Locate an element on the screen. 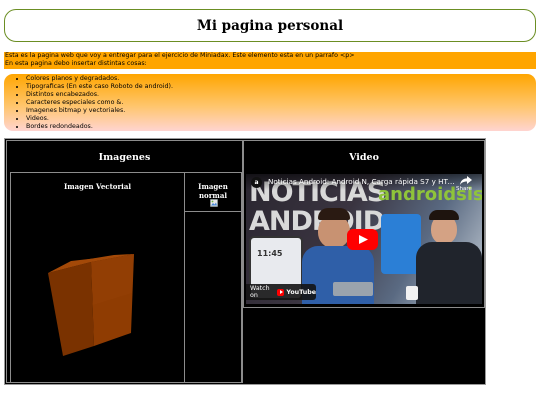 Image resolution: width=540 pixels, height=405 pixels. cube-vector-image is located at coordinates (91, 305).